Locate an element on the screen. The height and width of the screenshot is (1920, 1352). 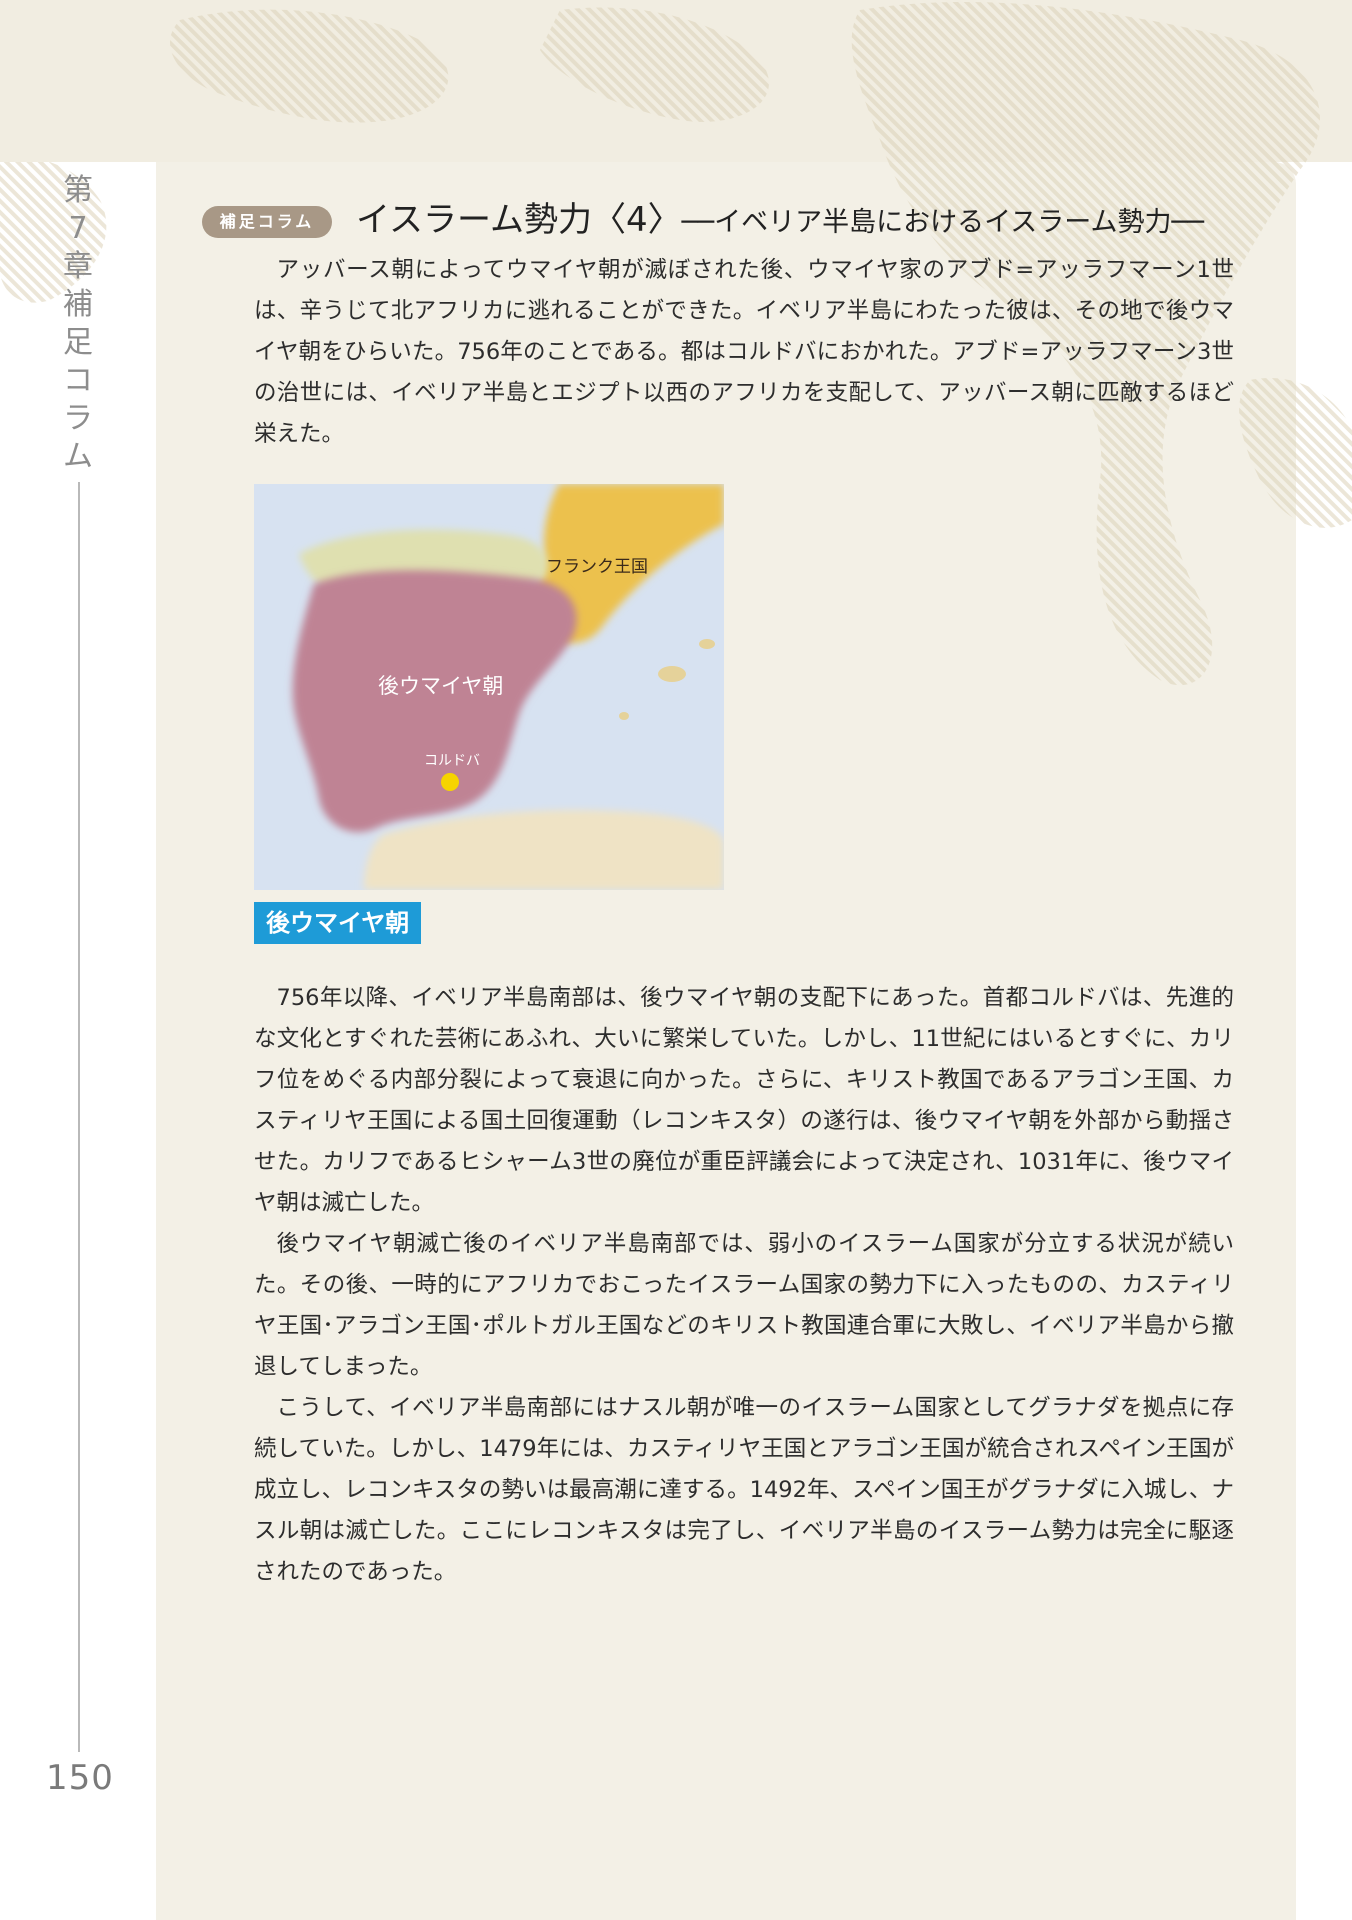
map-label-cordoba: コルドバ is located at coordinates (452, 761).